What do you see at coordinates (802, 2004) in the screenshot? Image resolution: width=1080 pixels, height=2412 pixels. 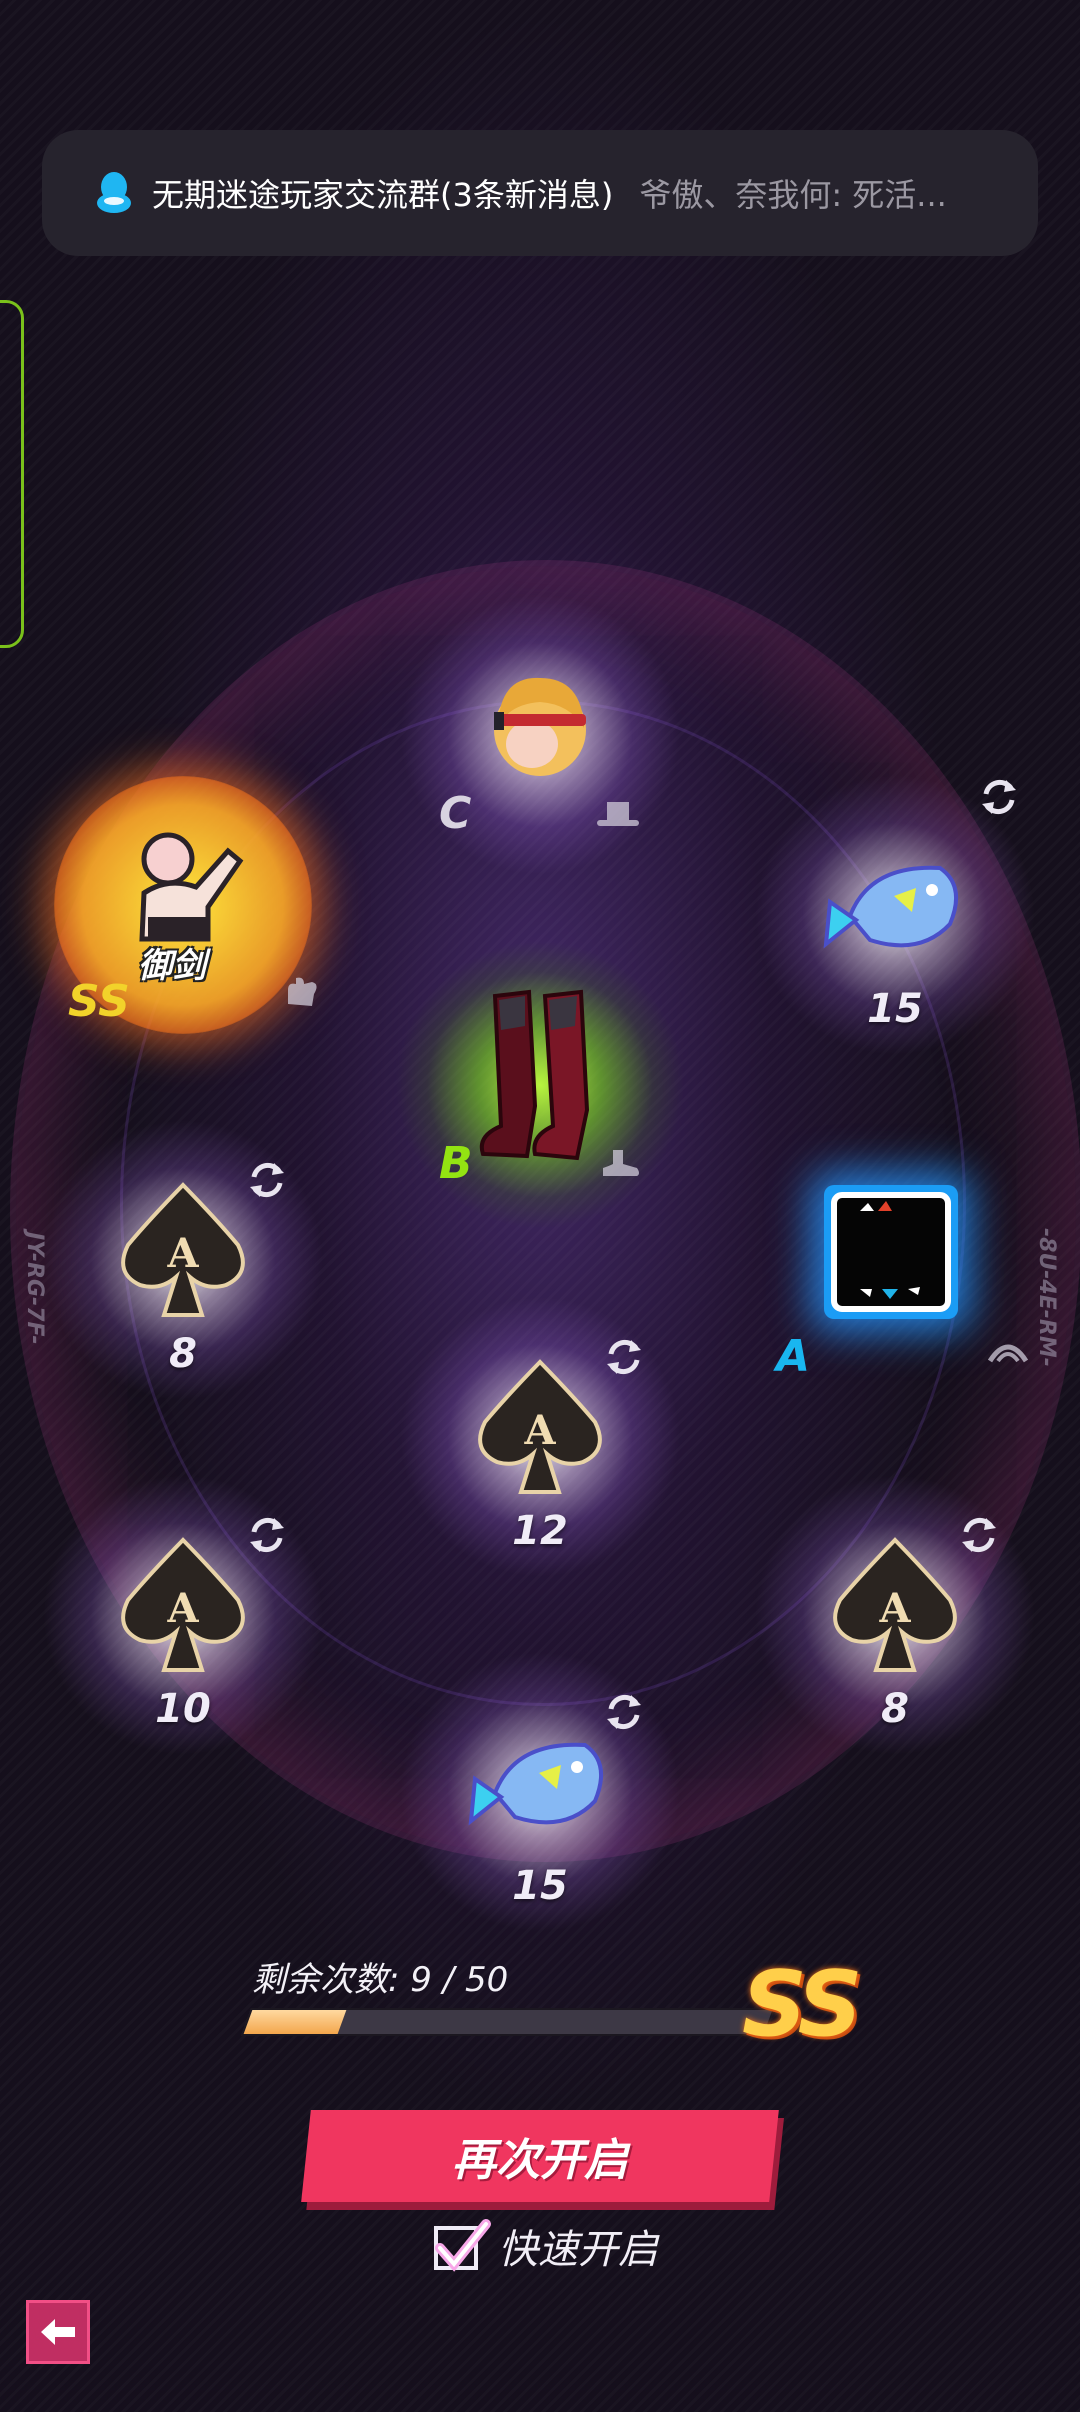 I see `progress-grade: SS` at bounding box center [802, 2004].